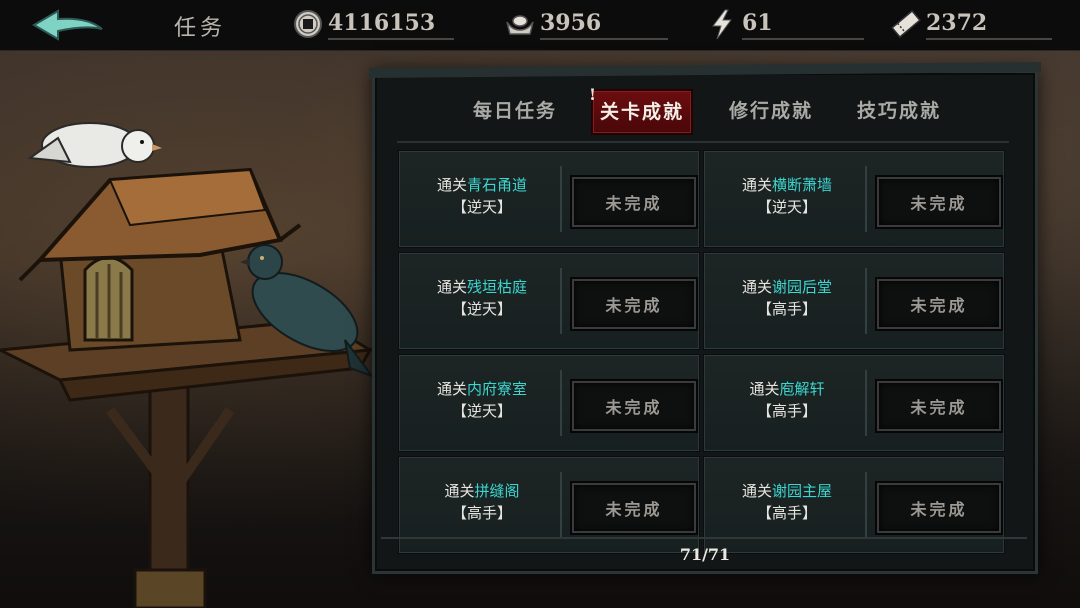  What do you see at coordinates (482, 298) in the screenshot?
I see `achievement-text: 通关残垣枯庭 【逆天】` at bounding box center [482, 298].